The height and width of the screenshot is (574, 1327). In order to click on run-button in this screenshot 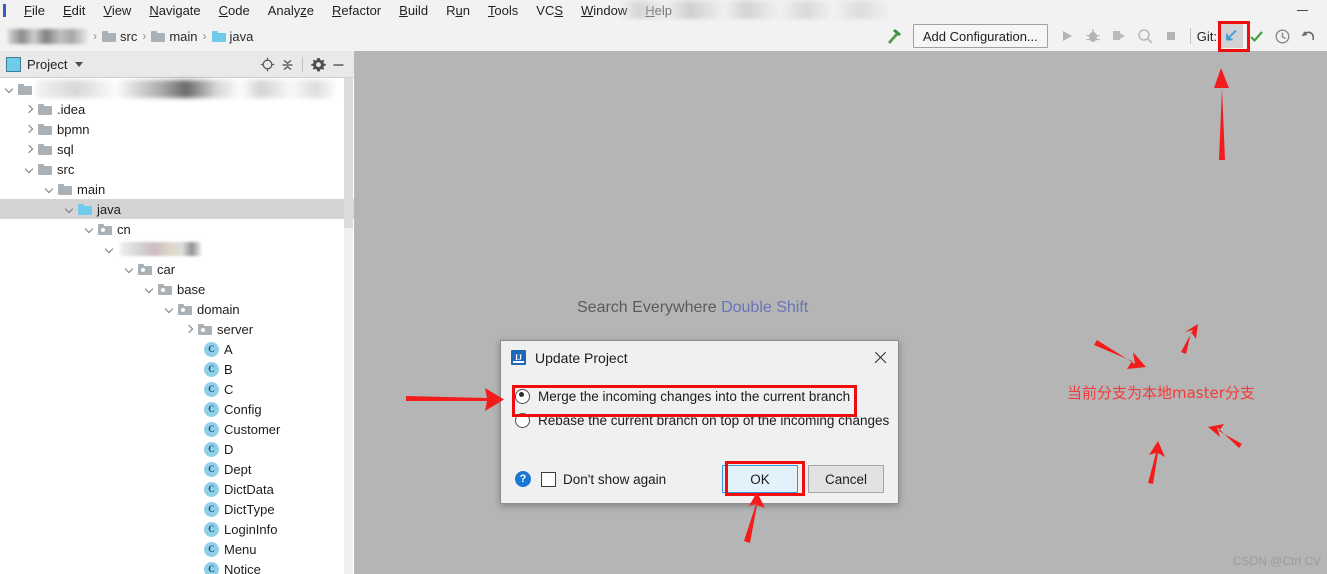, I will do `click(1067, 36)`.